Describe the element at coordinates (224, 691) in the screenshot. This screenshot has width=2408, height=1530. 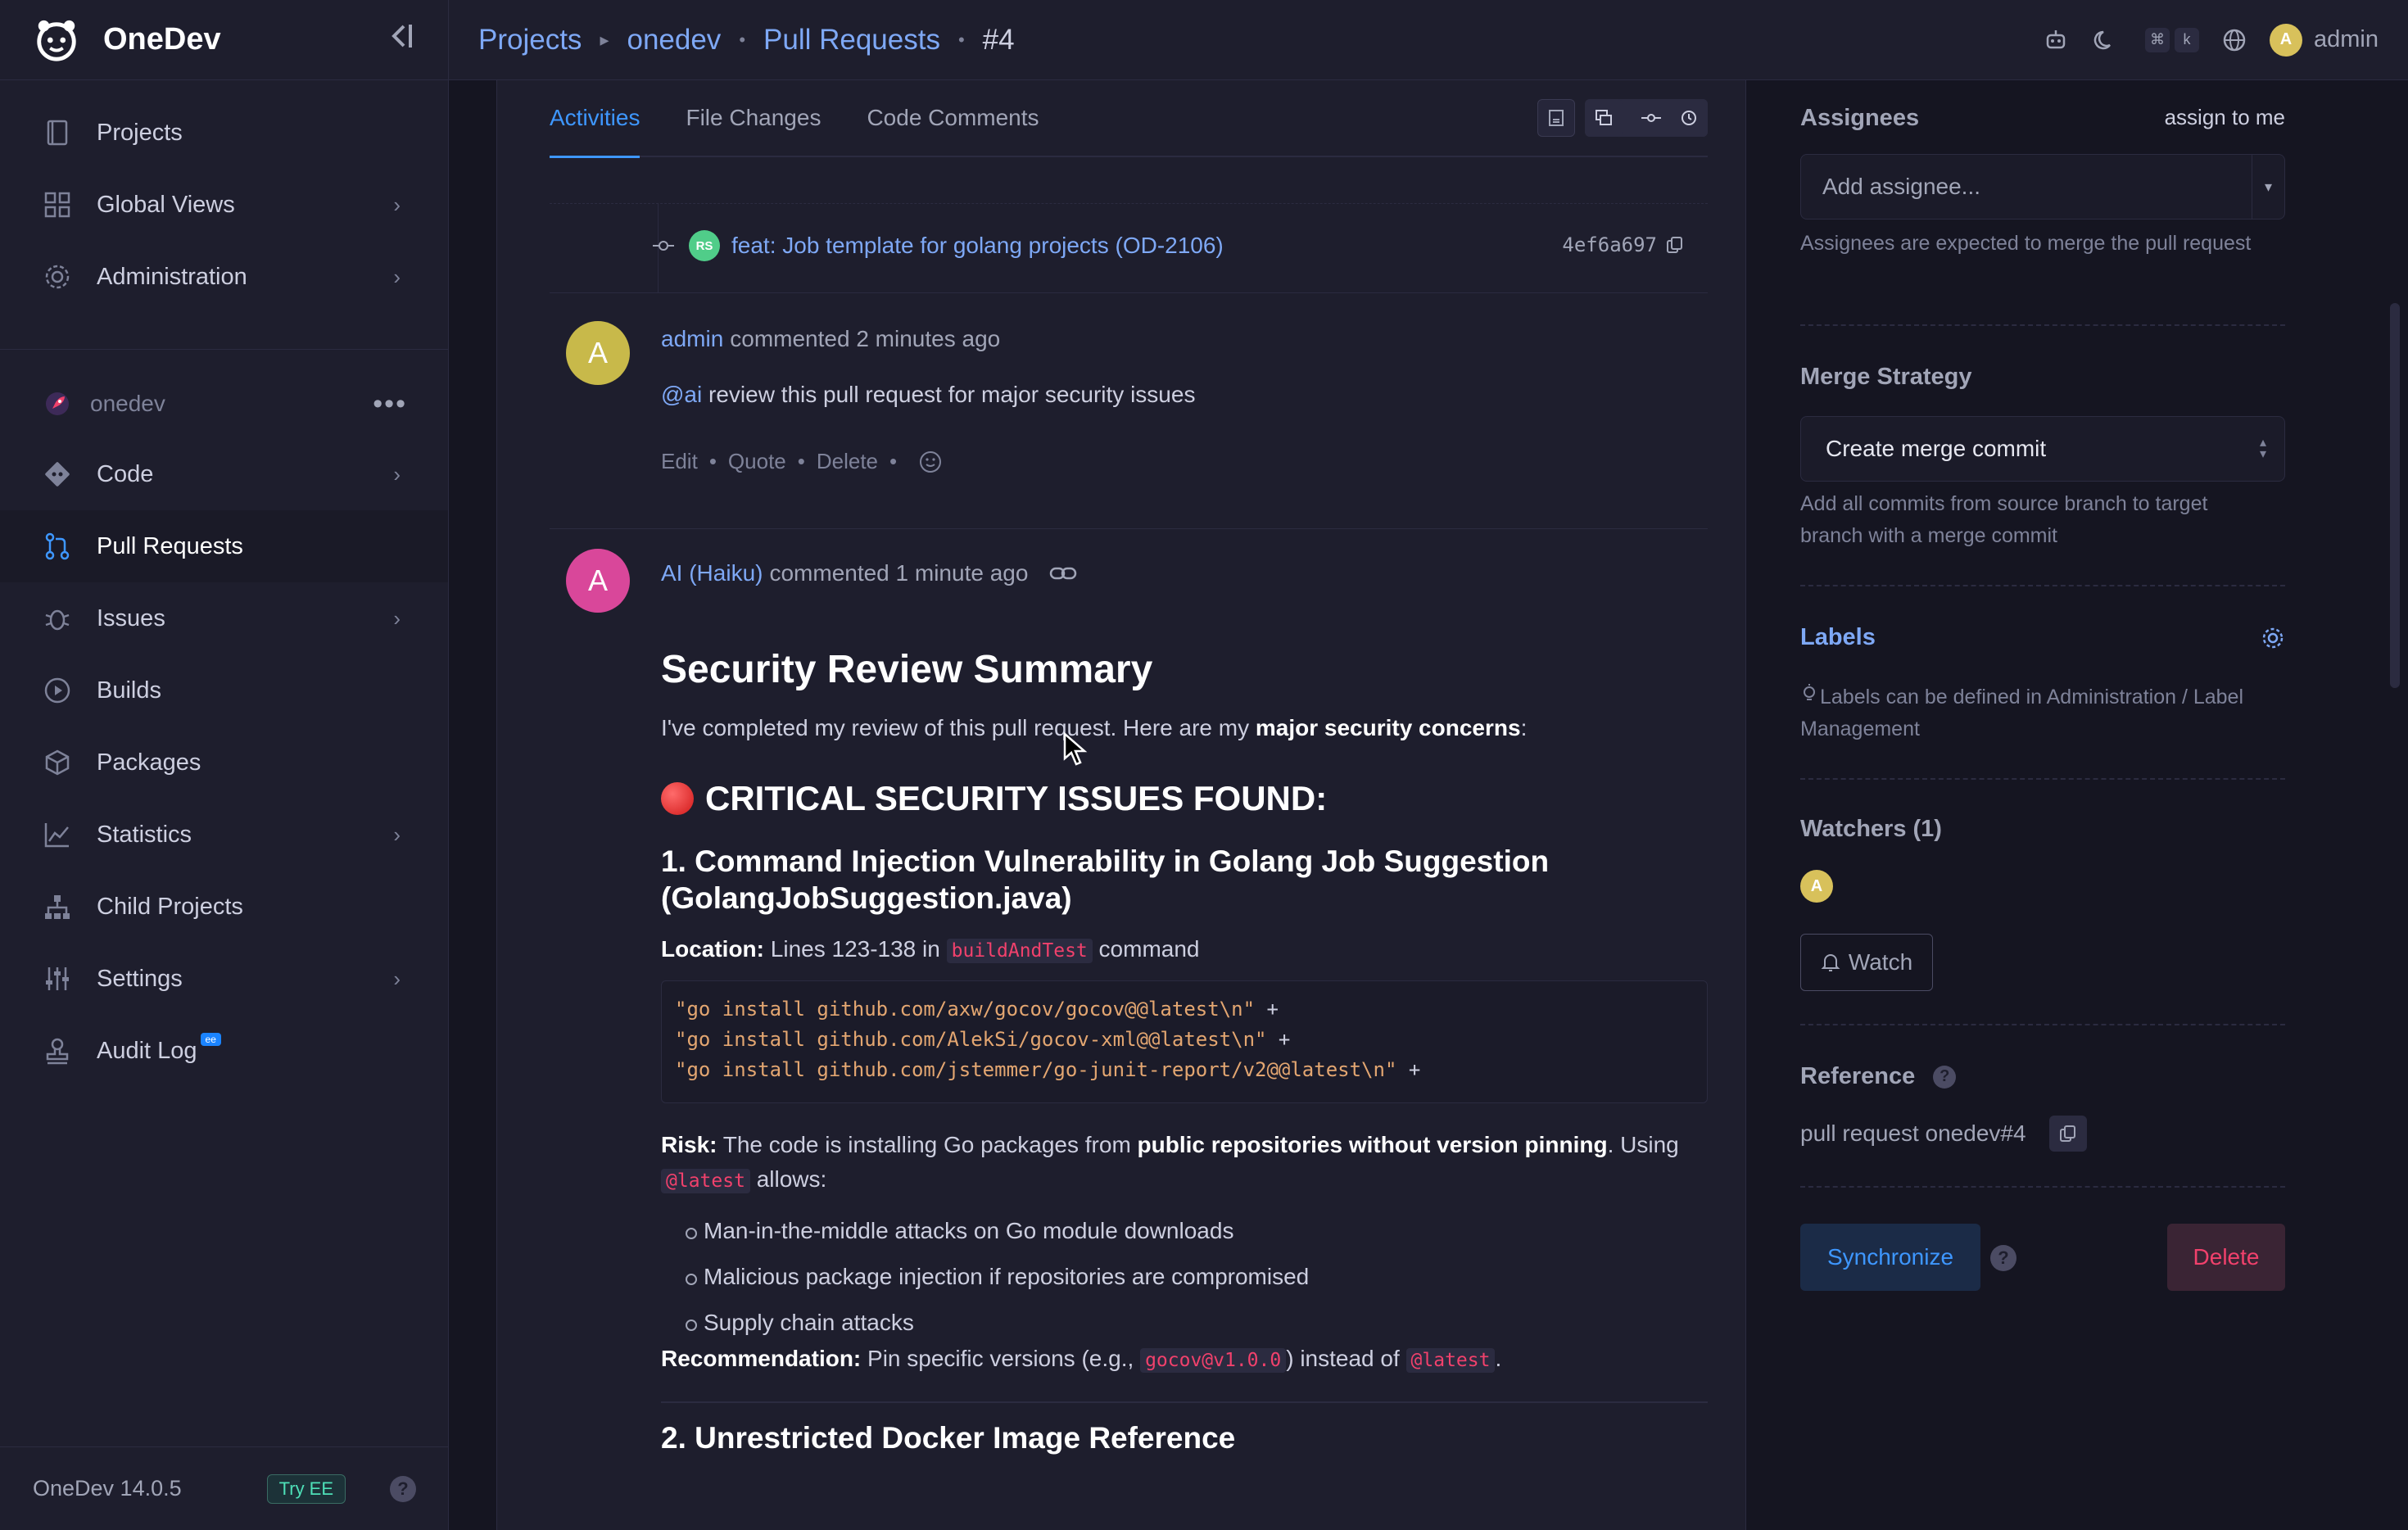
I see `sidebar-item-builds: Builds` at that location.